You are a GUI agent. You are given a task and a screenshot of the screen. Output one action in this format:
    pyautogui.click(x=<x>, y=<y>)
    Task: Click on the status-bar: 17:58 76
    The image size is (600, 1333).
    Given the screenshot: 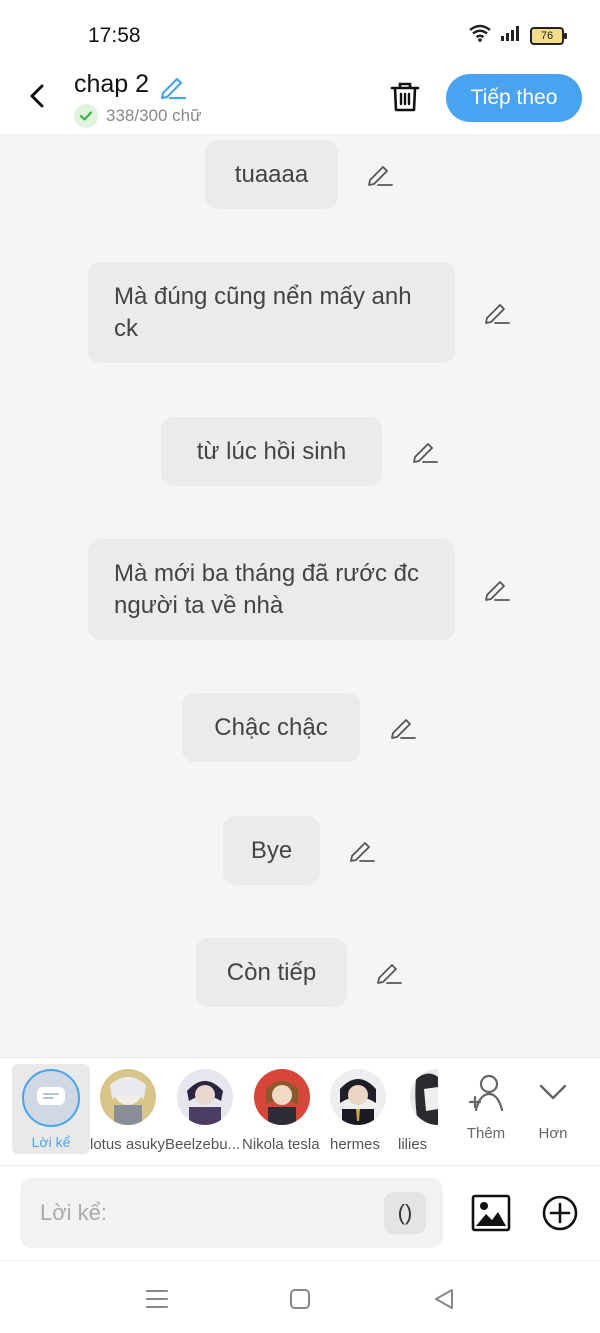 What is the action you would take?
    pyautogui.click(x=300, y=32)
    